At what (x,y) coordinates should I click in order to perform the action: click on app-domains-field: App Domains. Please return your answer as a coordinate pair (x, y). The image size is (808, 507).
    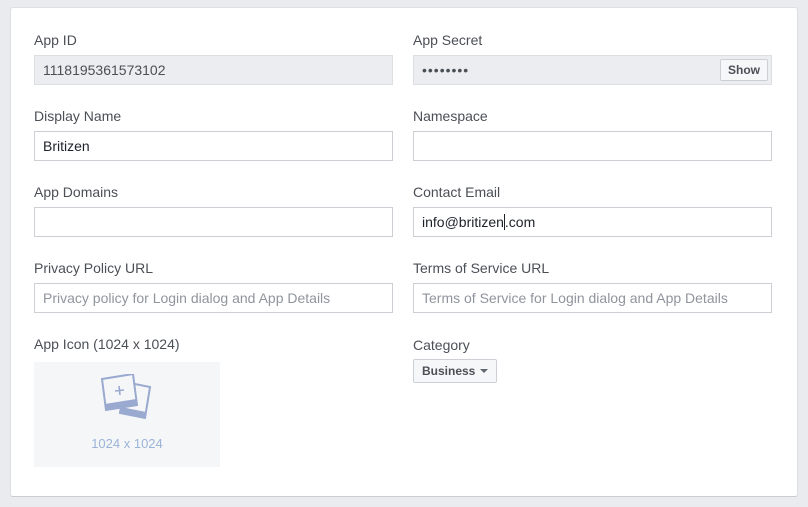
    Looking at the image, I should click on (213, 209).